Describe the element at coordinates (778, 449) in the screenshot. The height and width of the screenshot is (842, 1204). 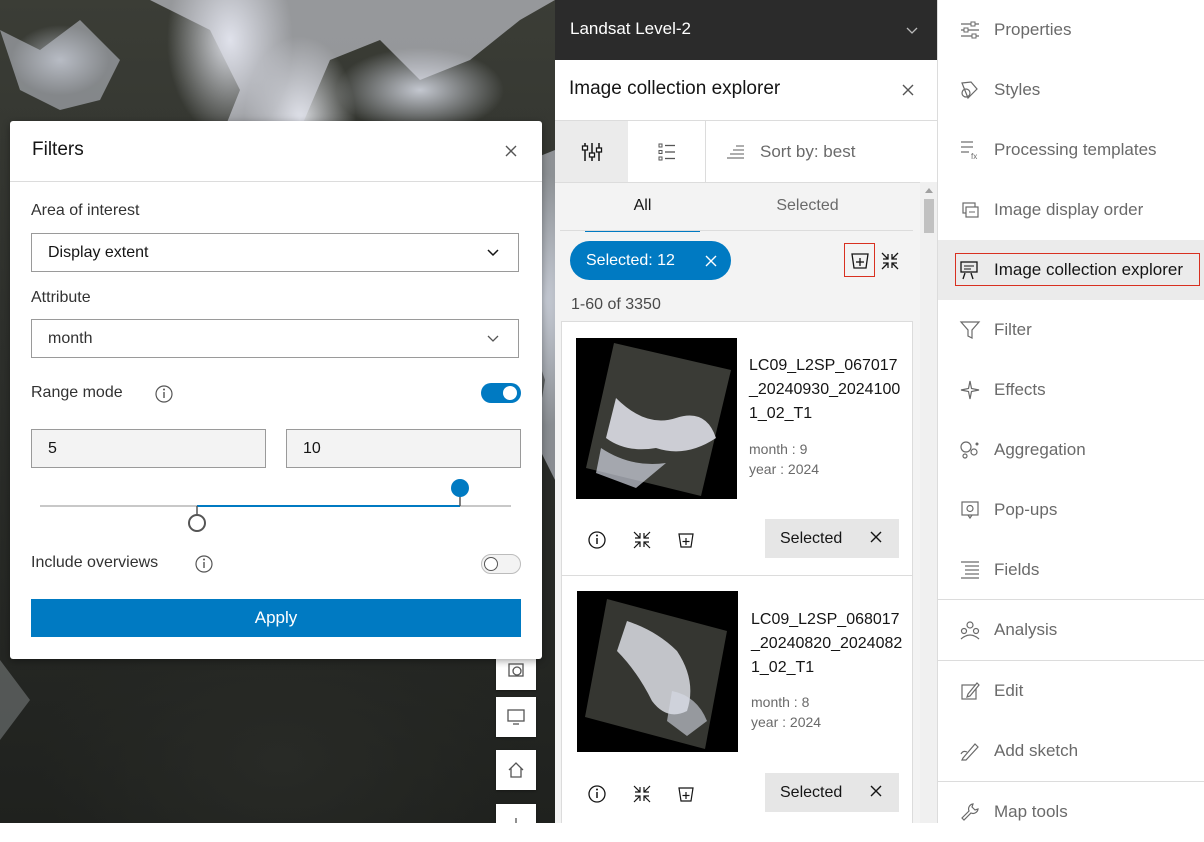
I see `image-month: month : 9` at that location.